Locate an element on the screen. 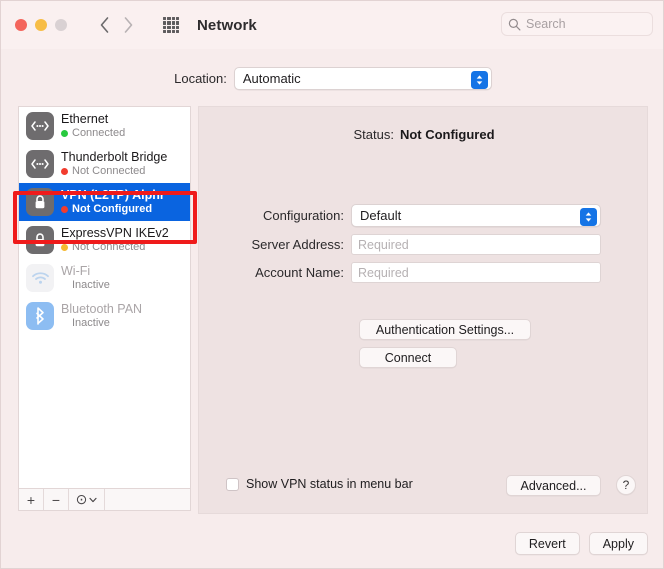 The width and height of the screenshot is (664, 569). show-vpn-status-checkbox is located at coordinates (232, 484).